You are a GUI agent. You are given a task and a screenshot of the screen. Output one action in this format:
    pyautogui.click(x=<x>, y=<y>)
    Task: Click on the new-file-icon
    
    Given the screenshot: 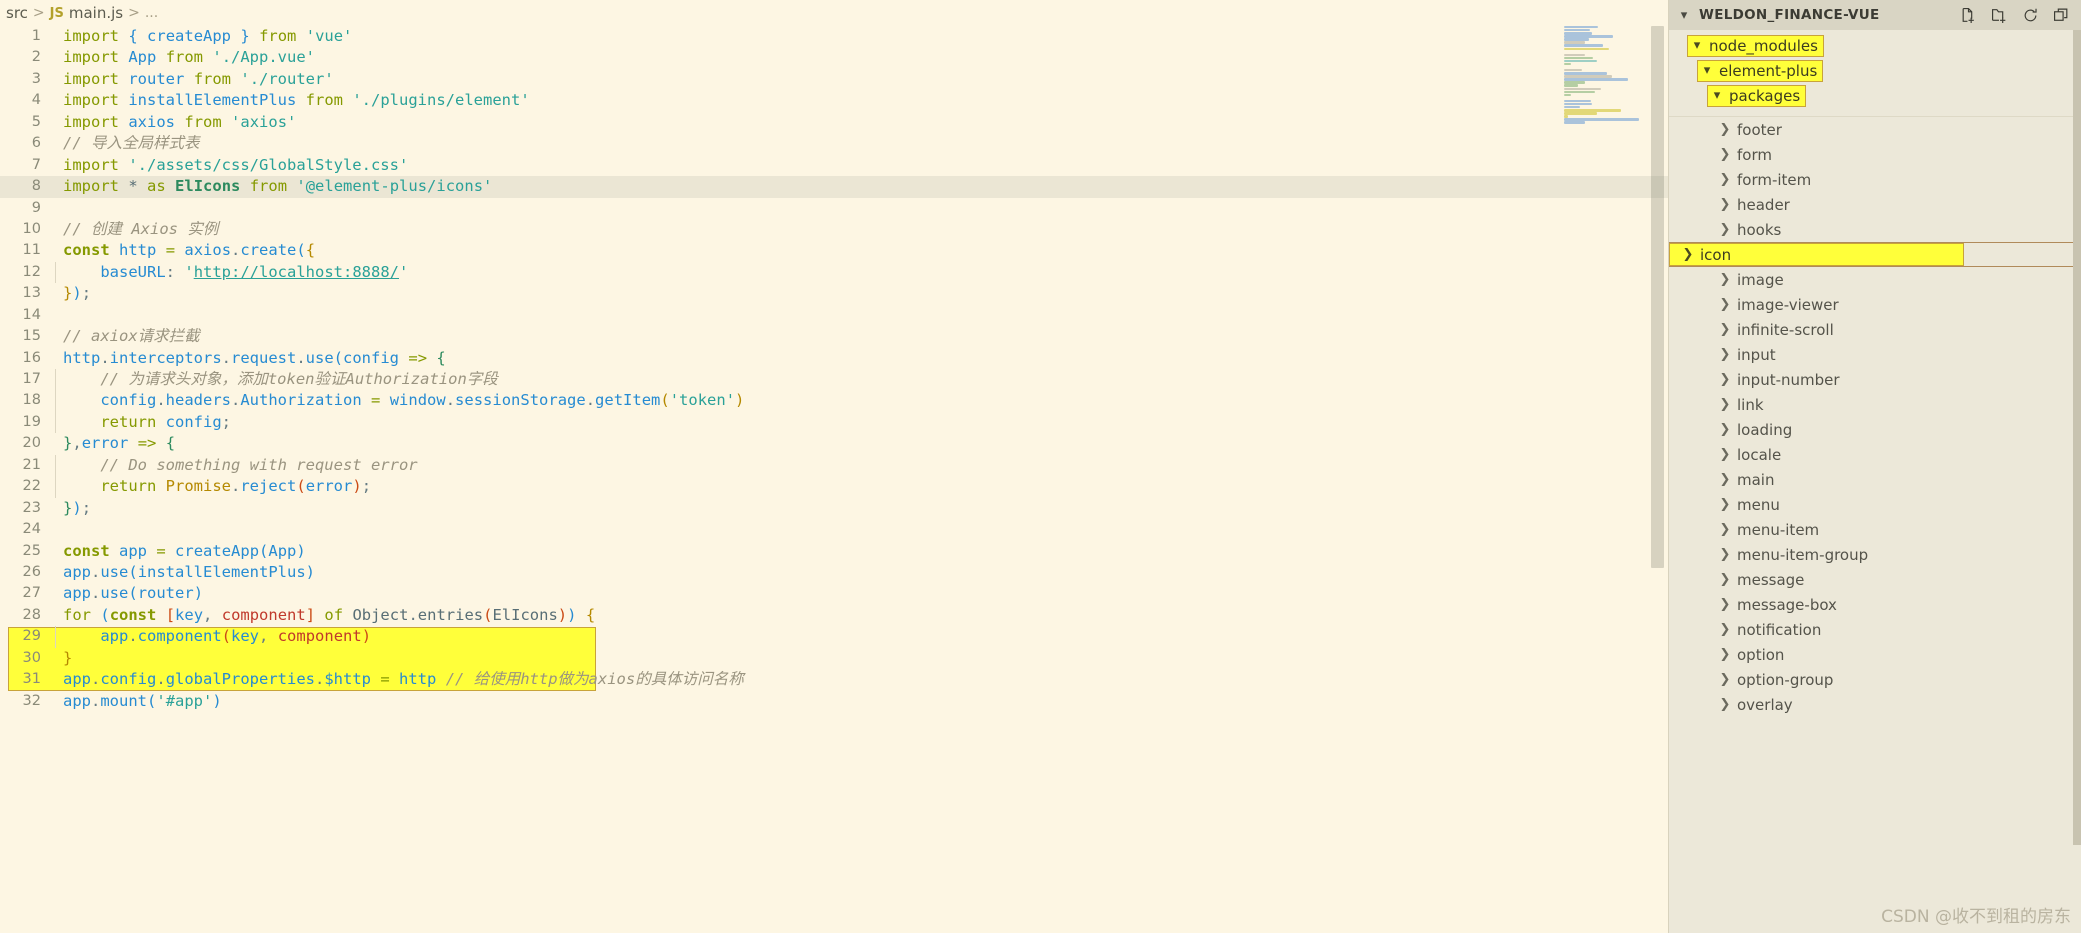 What is the action you would take?
    pyautogui.click(x=1968, y=15)
    